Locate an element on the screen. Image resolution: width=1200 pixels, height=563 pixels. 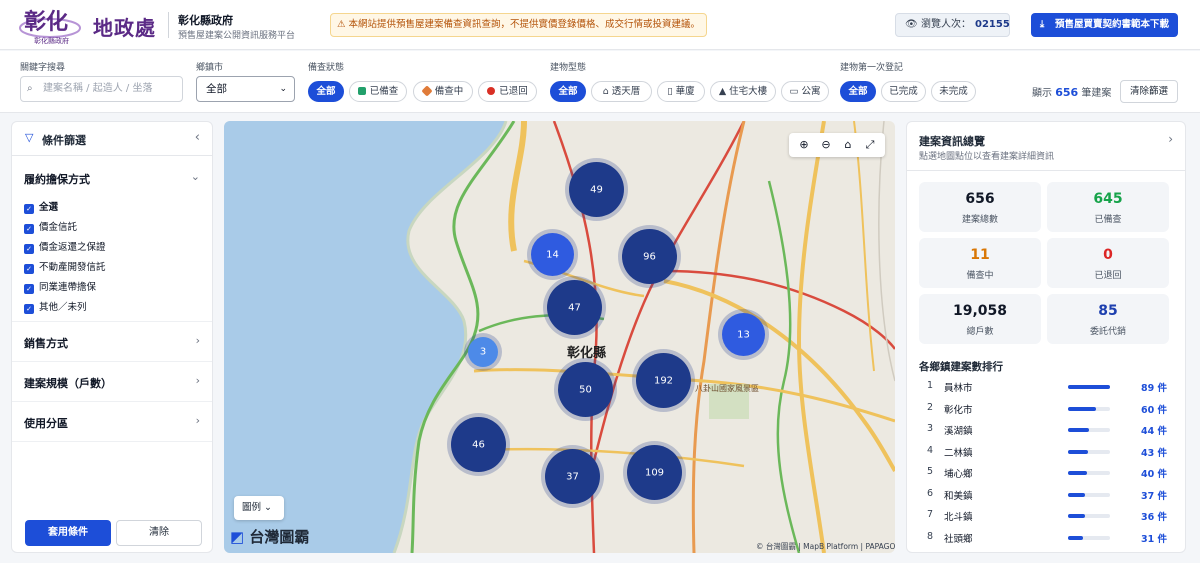
ranking-row: 5 埔心鄉 40 件 is located at coordinates (1046, 473).